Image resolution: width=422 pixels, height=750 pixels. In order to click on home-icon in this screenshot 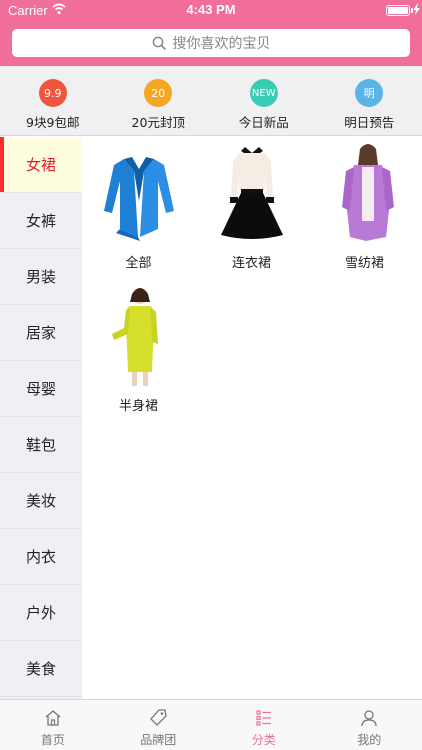, I will do `click(53, 718)`.